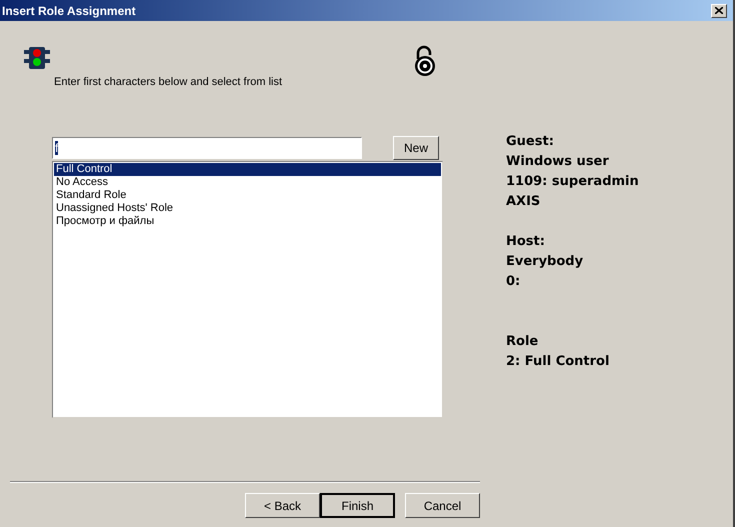 This screenshot has width=735, height=527. Describe the element at coordinates (357, 505) in the screenshot. I see `dialog-button: Finish` at that location.